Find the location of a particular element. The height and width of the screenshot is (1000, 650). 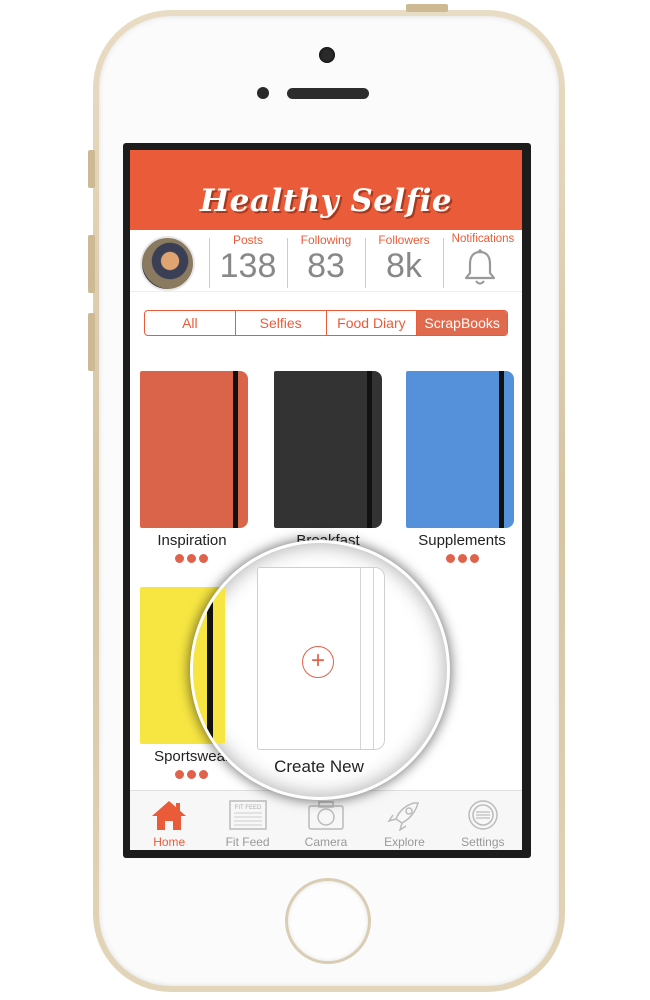

home-icon is located at coordinates (169, 815).